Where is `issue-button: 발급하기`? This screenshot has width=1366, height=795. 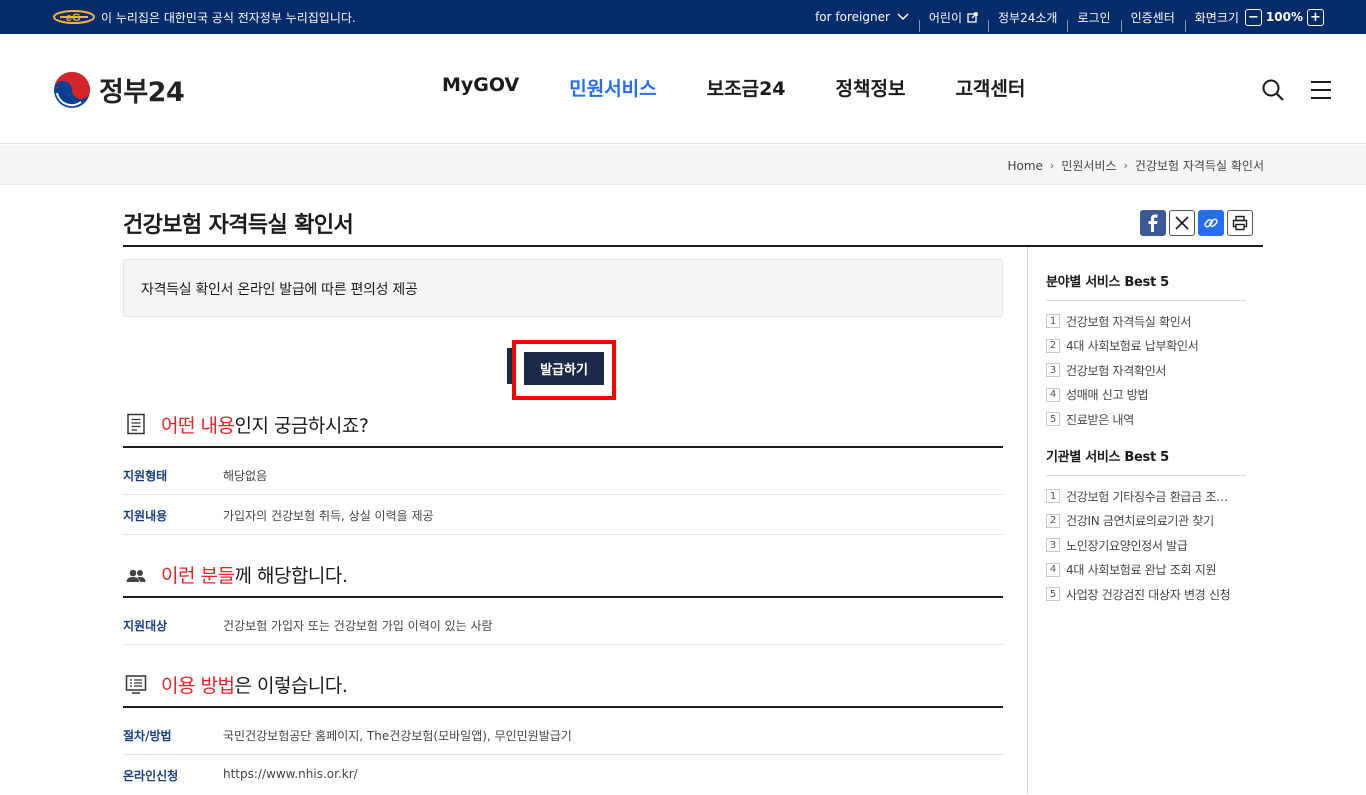 issue-button: 발급하기 is located at coordinates (564, 370).